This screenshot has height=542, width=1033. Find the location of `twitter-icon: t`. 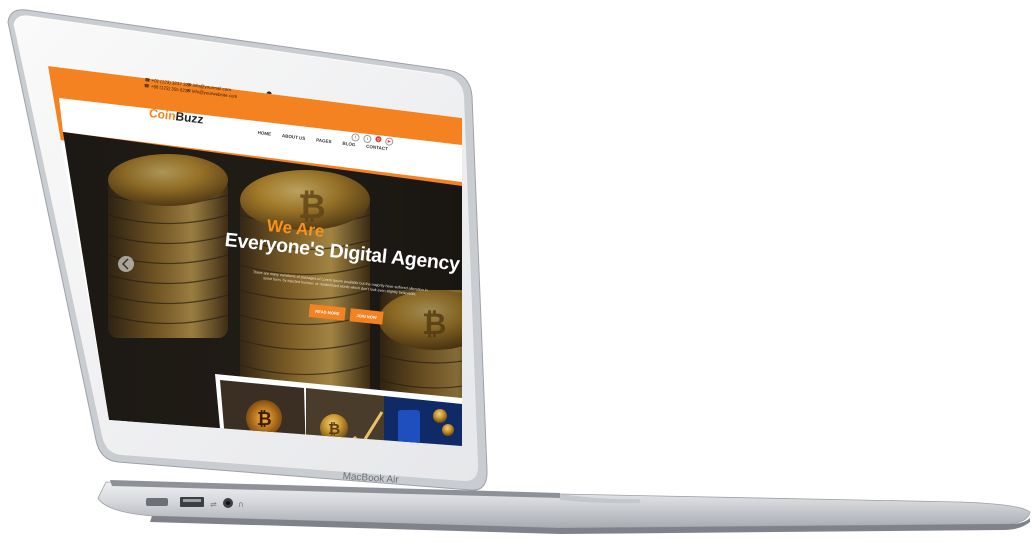

twitter-icon: t is located at coordinates (367, 139).